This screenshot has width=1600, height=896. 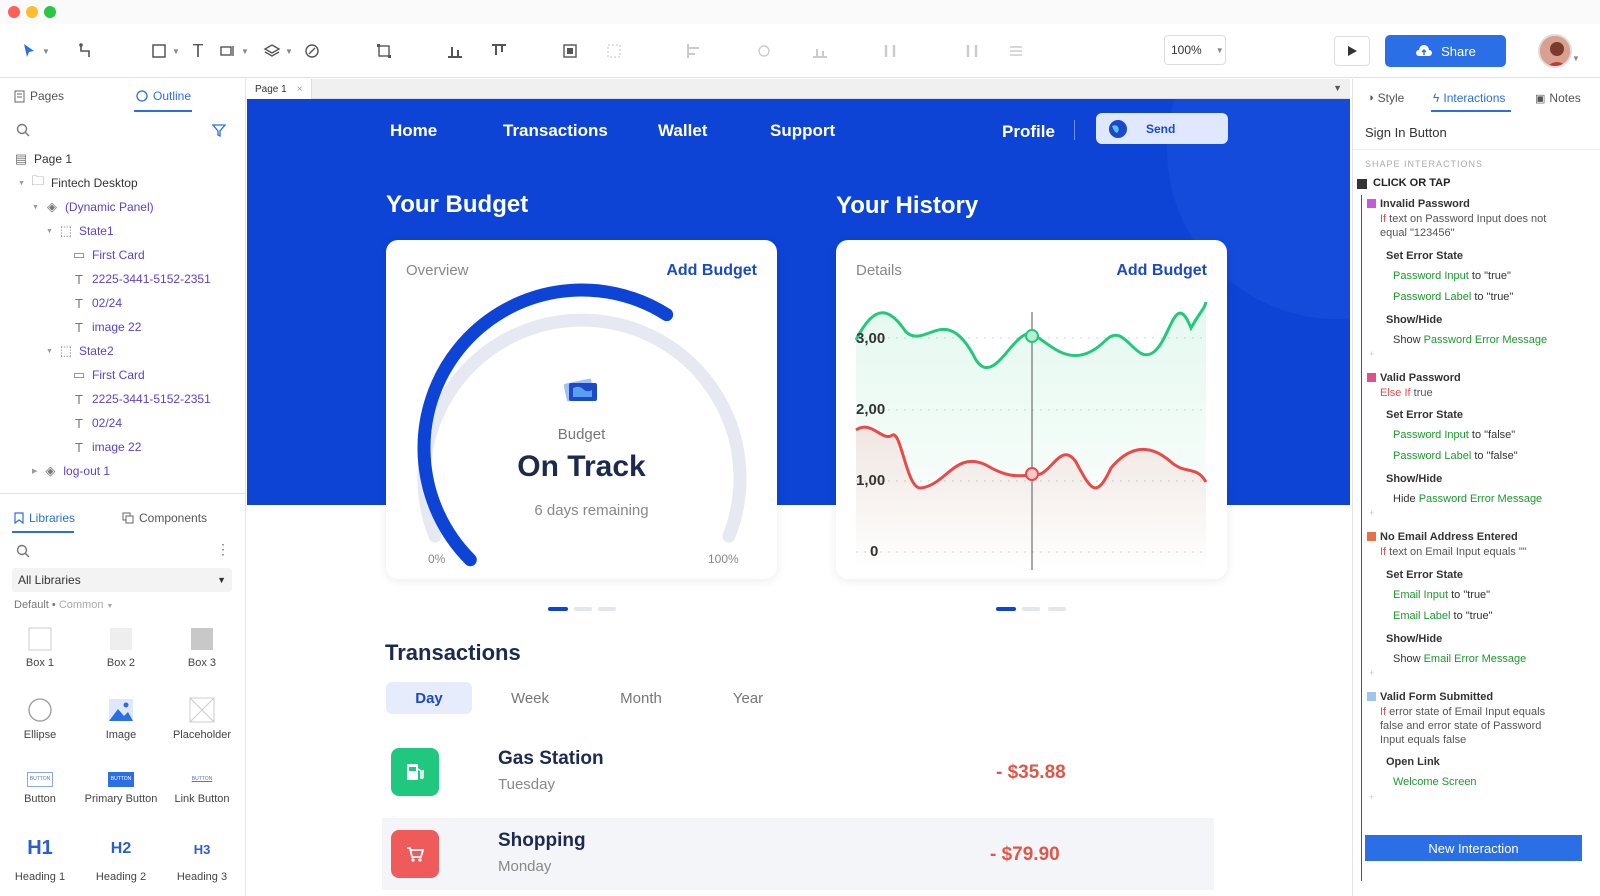 What do you see at coordinates (202, 648) in the screenshot?
I see `lib-box3: Box 3` at bounding box center [202, 648].